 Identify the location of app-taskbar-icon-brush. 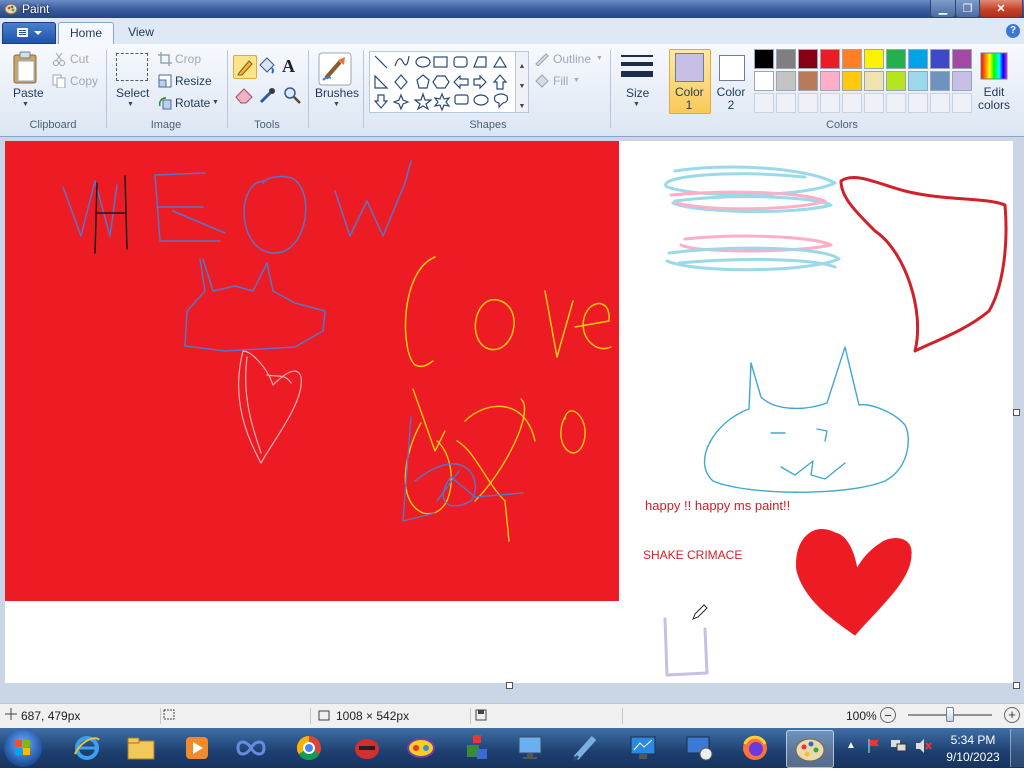
(587, 748).